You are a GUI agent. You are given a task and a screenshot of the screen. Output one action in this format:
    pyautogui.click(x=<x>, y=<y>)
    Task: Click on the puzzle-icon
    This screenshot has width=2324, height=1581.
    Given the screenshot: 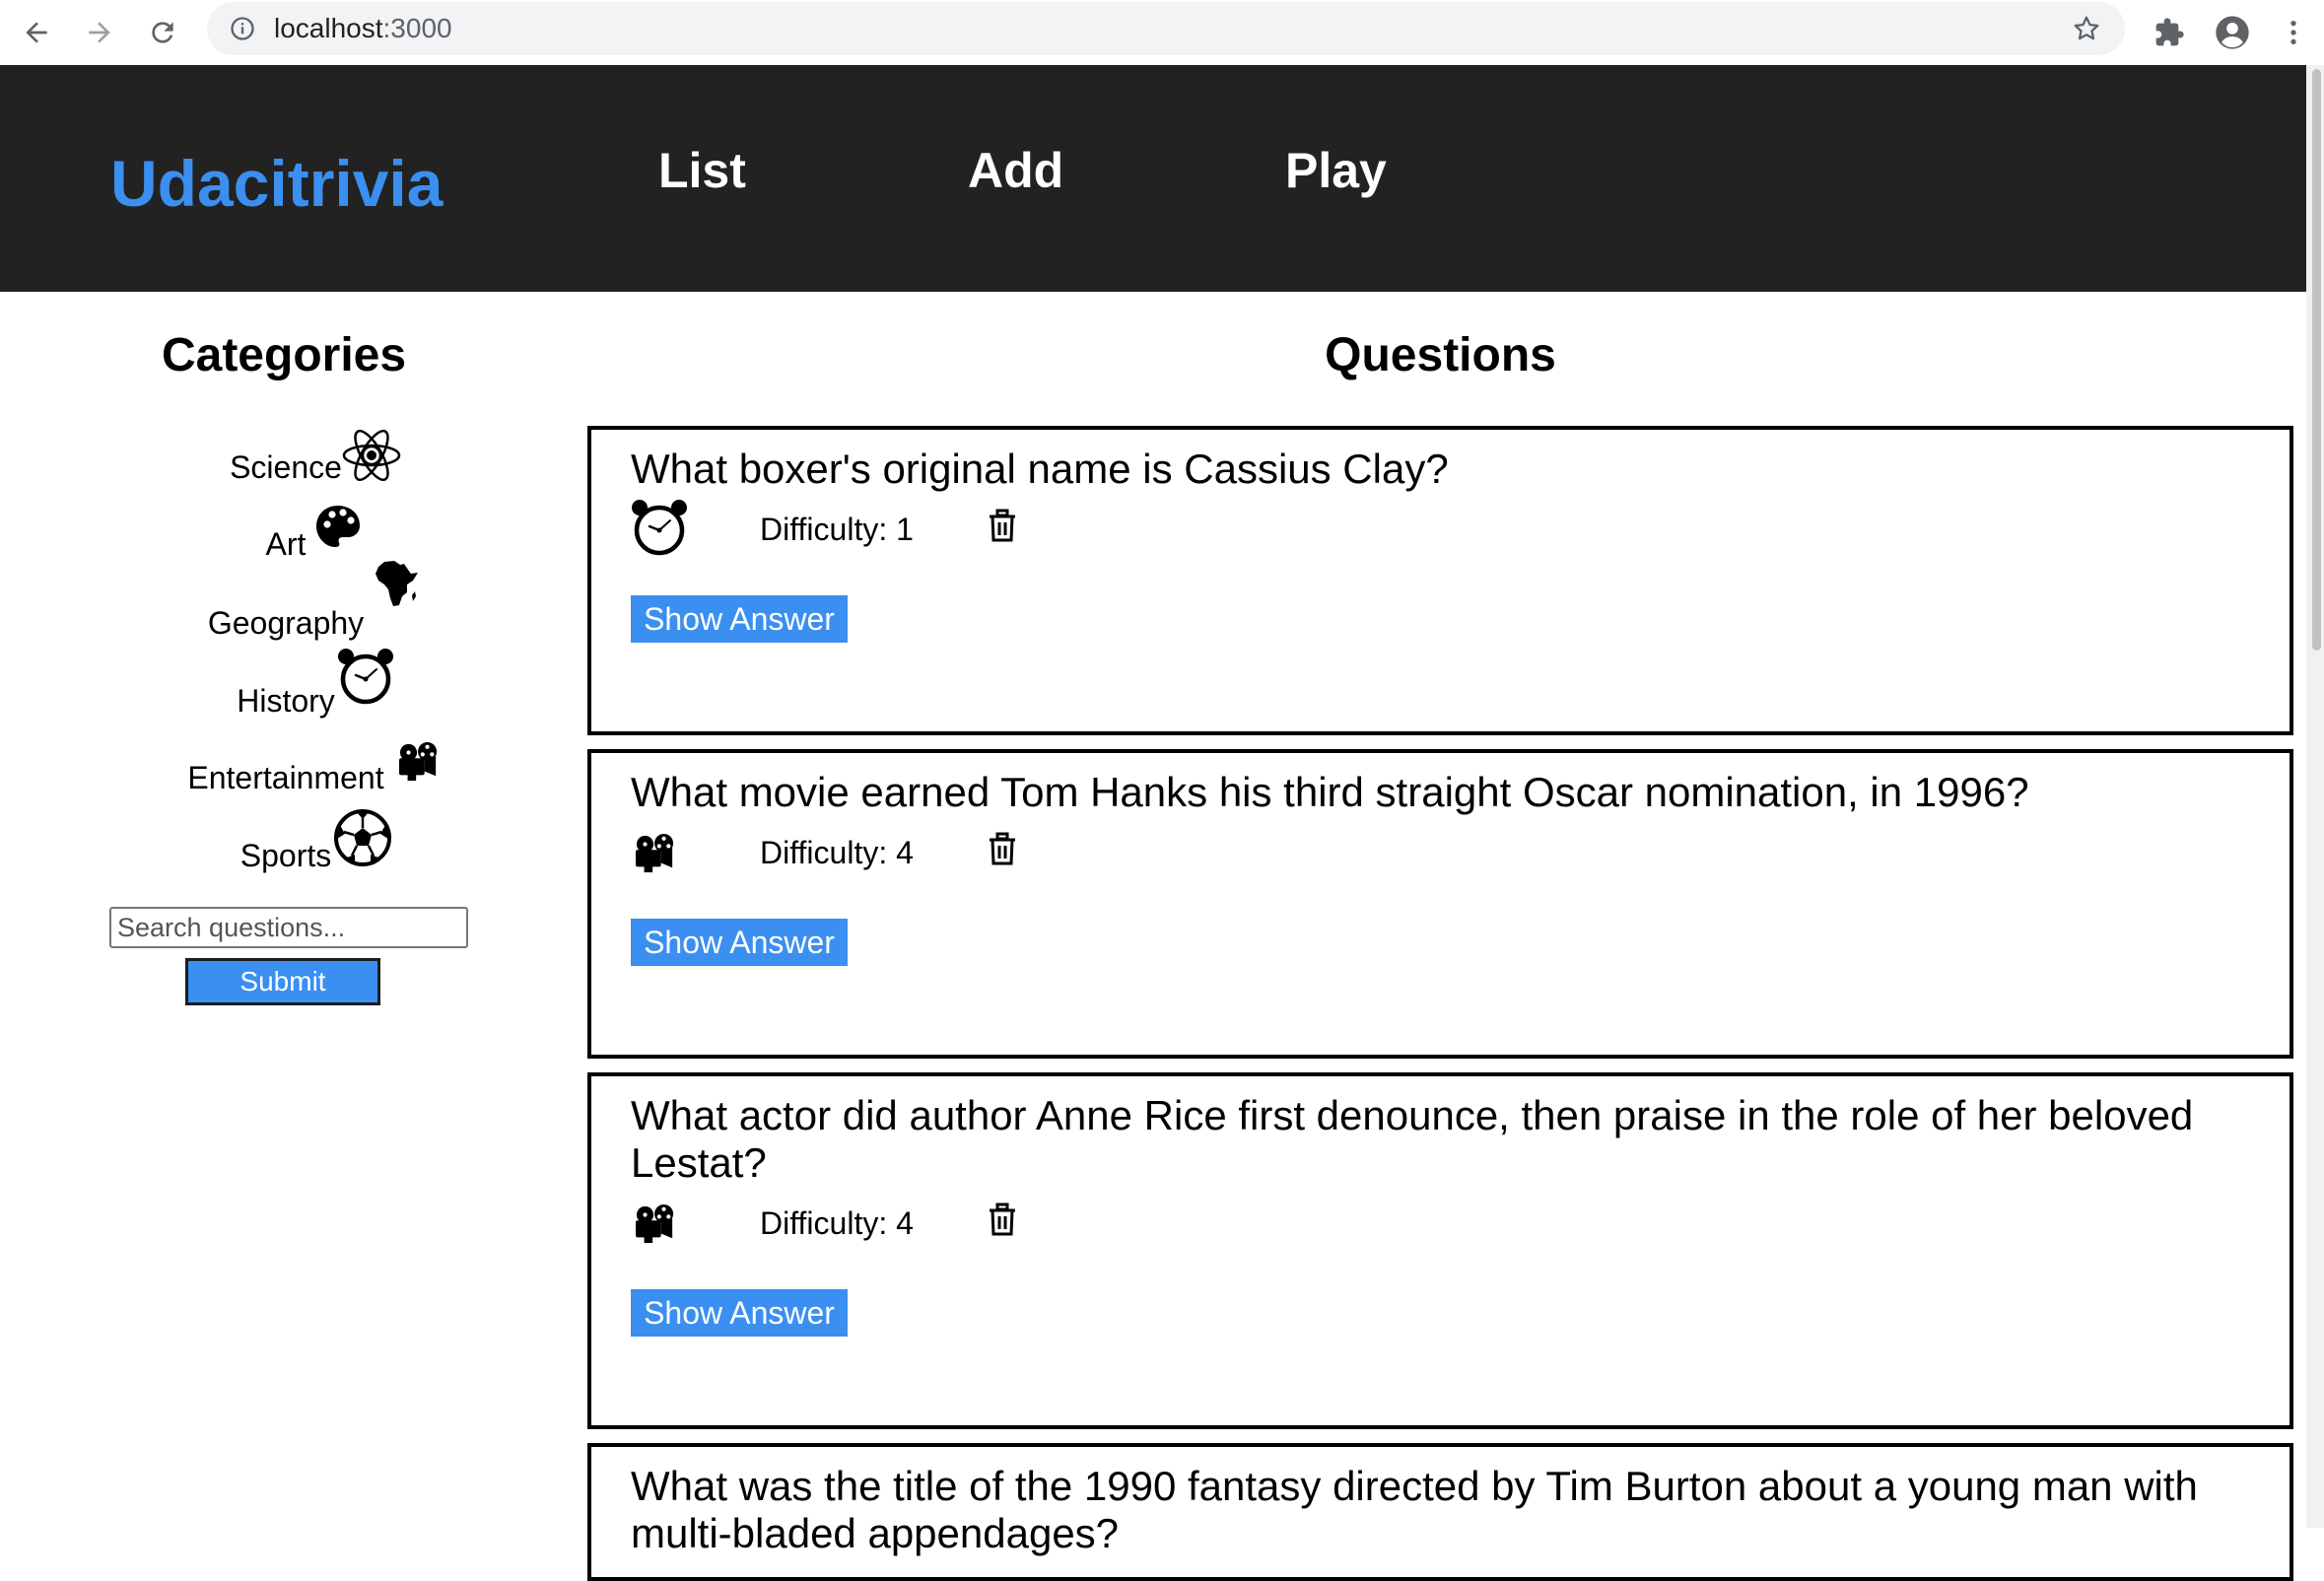 What is the action you would take?
    pyautogui.click(x=2170, y=32)
    